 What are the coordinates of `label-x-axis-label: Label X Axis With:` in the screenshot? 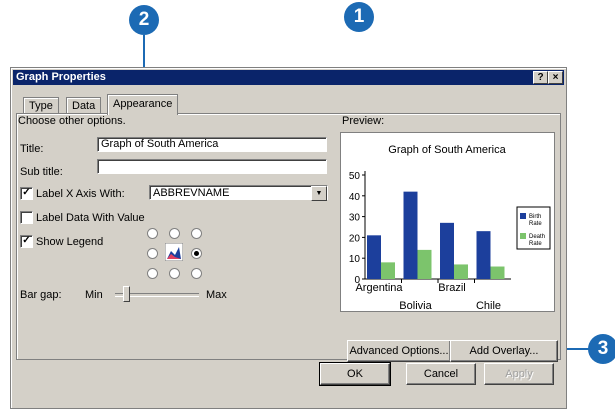 It's located at (80, 194).